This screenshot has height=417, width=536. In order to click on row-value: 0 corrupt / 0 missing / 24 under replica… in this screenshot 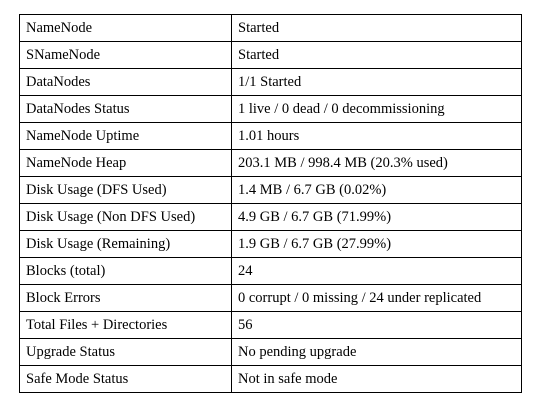, I will do `click(376, 298)`.